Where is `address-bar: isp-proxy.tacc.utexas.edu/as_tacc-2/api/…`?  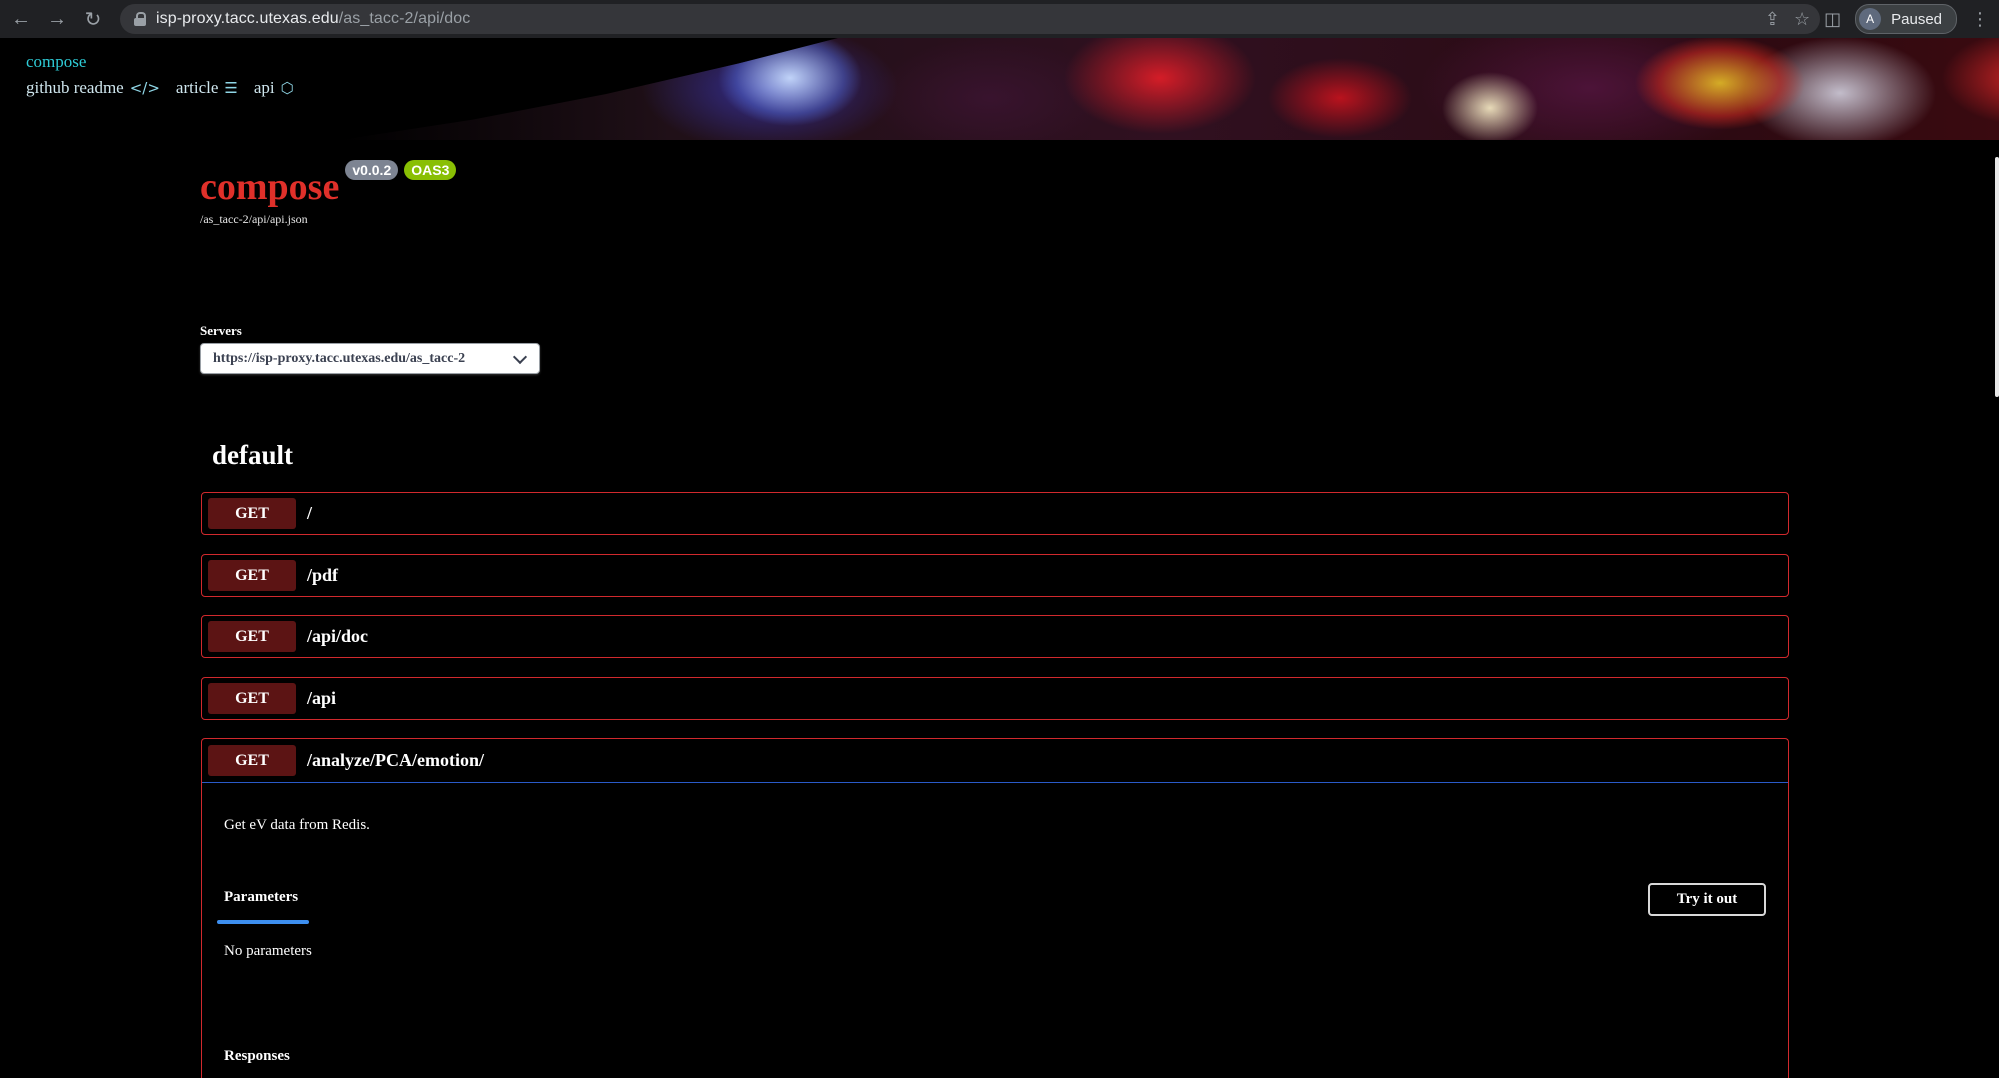
address-bar: isp-proxy.tacc.utexas.edu/as_tacc-2/api/… is located at coordinates (970, 19).